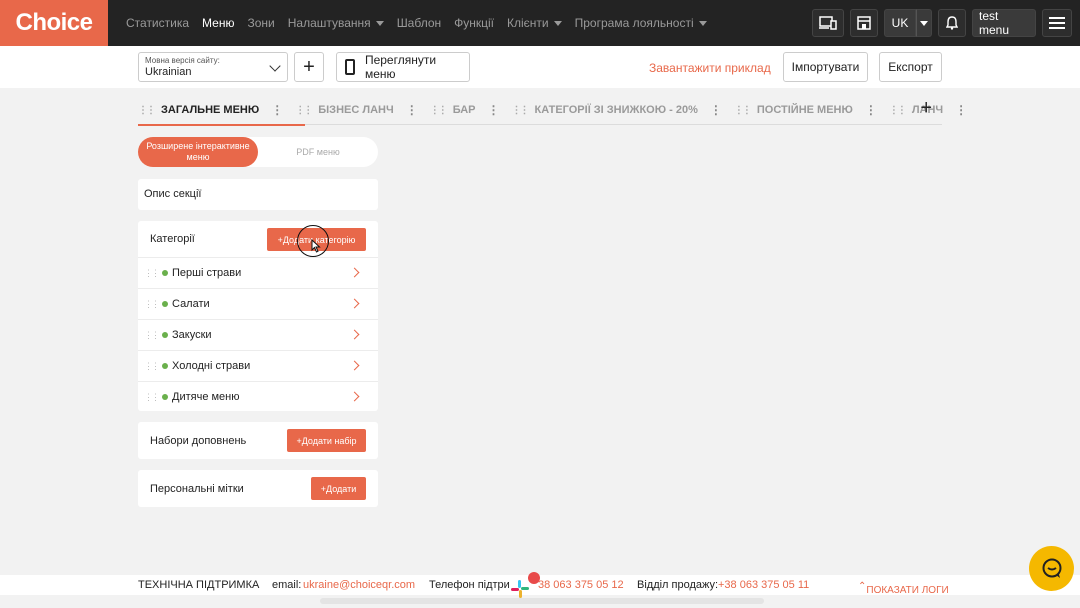 The width and height of the screenshot is (1080, 608). Describe the element at coordinates (622, 110) in the screenshot. I see `tab-discount-categories: ⋮⋮ КАТЕГОРІЇ ЗІ ЗНИЖКОЮ - 20% ⋮` at that location.